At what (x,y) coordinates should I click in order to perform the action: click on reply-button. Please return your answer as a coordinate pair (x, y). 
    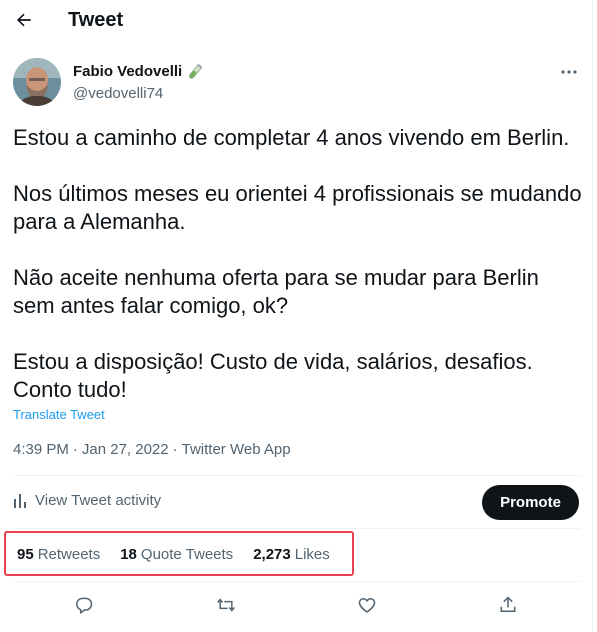
    Looking at the image, I should click on (84, 605).